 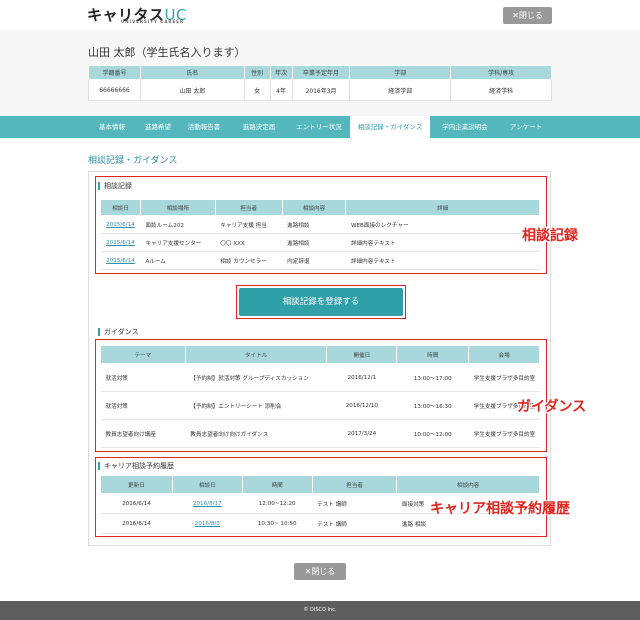 What do you see at coordinates (259, 127) in the screenshot?
I see `tab-decision-report: 進路決定届` at bounding box center [259, 127].